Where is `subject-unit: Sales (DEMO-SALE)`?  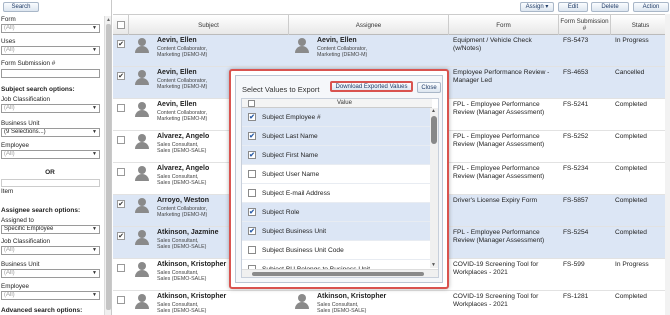
subject-unit: Sales (DEMO-SALE) is located at coordinates (182, 247).